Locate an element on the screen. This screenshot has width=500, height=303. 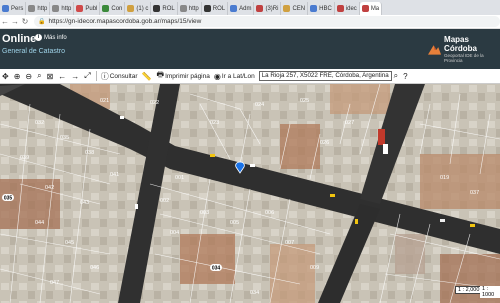
printer-icon: 🖶 is located at coordinates (160, 74).